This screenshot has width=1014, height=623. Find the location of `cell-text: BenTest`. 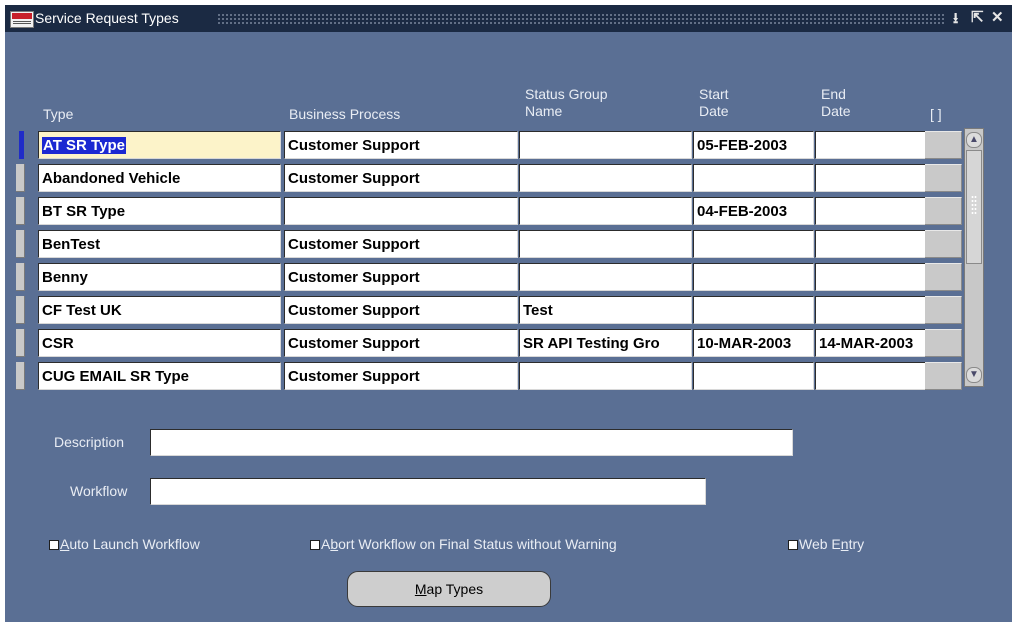

cell-text: BenTest is located at coordinates (71, 244).